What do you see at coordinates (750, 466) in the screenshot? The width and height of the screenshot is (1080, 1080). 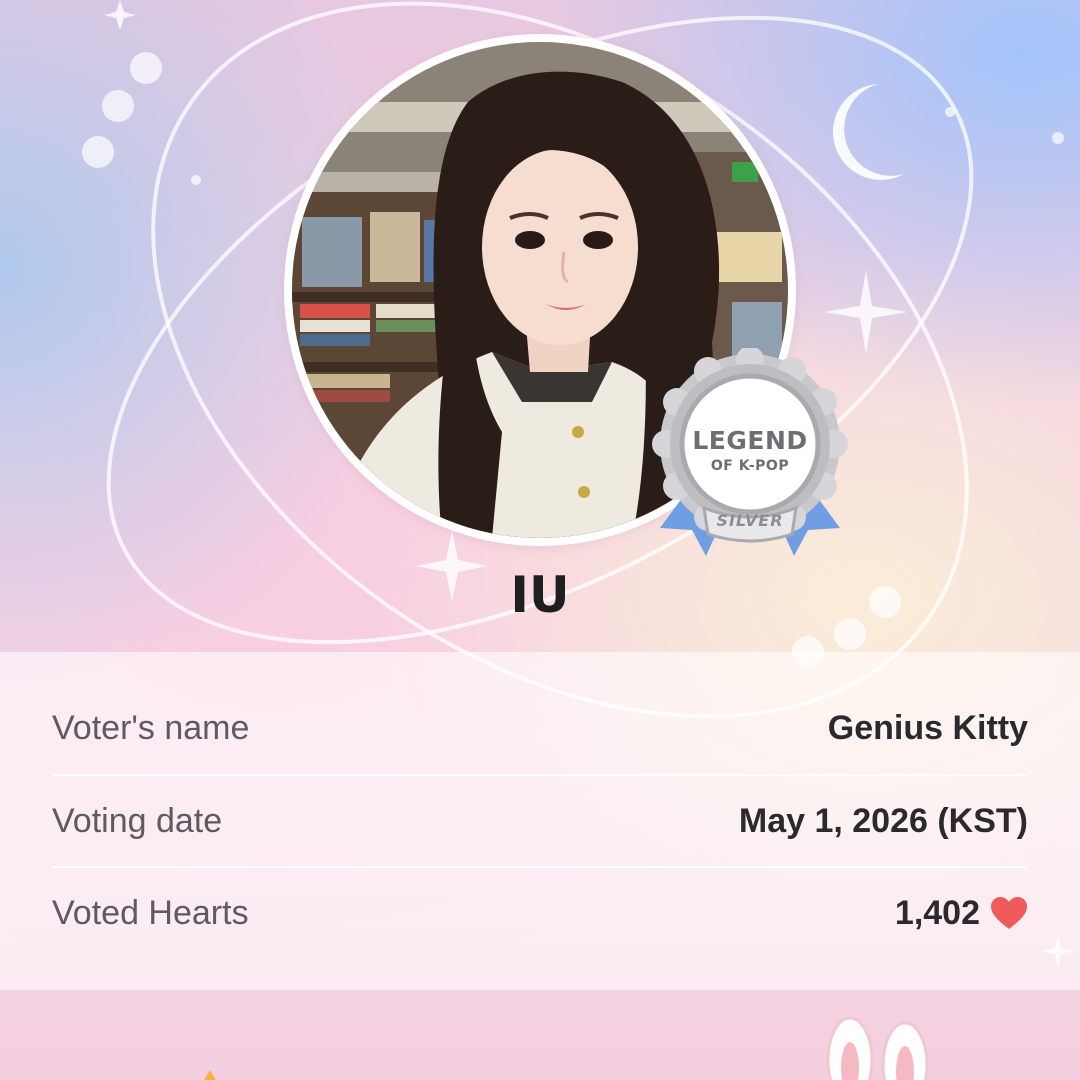 I see `badge-subtitle: OF K-POP` at bounding box center [750, 466].